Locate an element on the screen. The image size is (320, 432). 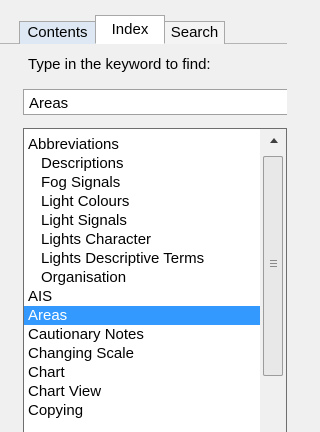
index-item: Areas is located at coordinates (142, 315).